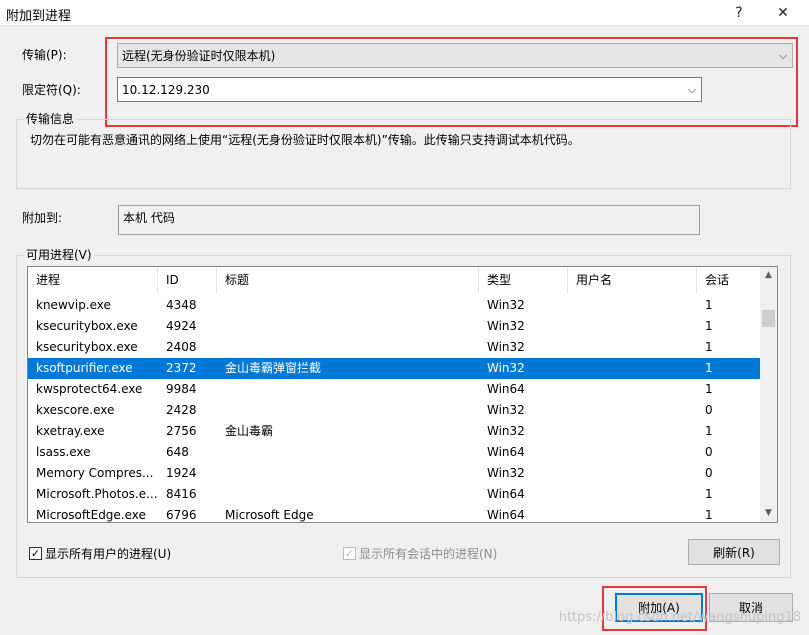 Image resolution: width=809 pixels, height=635 pixels. What do you see at coordinates (768, 318) in the screenshot?
I see `scroll-thumb` at bounding box center [768, 318].